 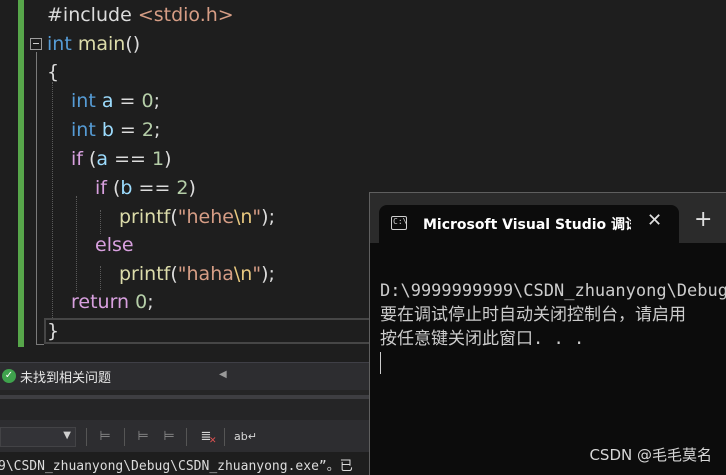 What do you see at coordinates (703, 220) in the screenshot?
I see `new-tab-plus-icon: +` at bounding box center [703, 220].